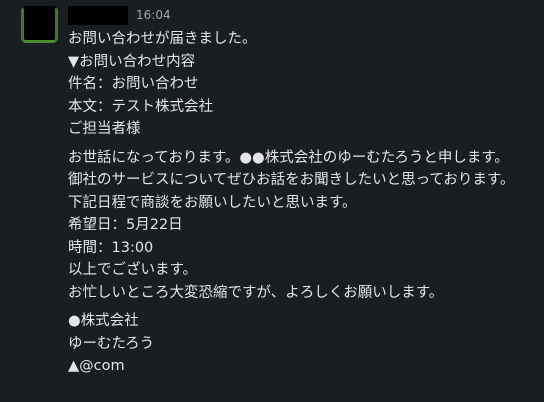  Describe the element at coordinates (140, 106) in the screenshot. I see `message-line: 本文：テスト株式会社` at that location.